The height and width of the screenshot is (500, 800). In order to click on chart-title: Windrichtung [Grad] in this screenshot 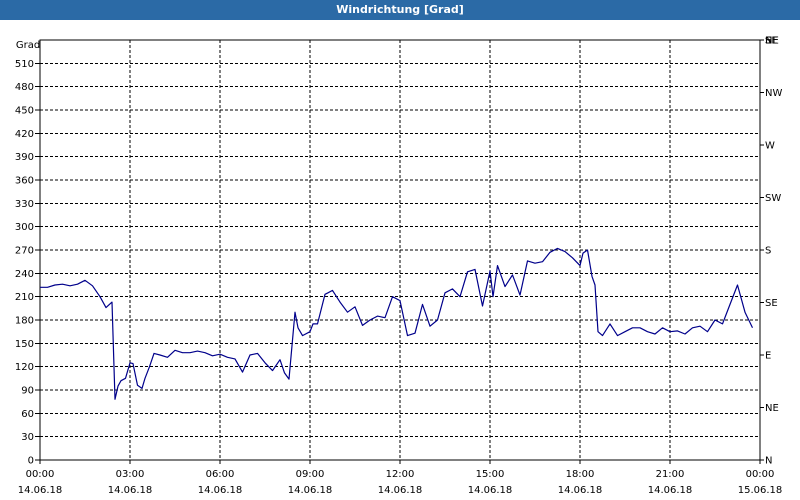, I will do `click(400, 9)`.